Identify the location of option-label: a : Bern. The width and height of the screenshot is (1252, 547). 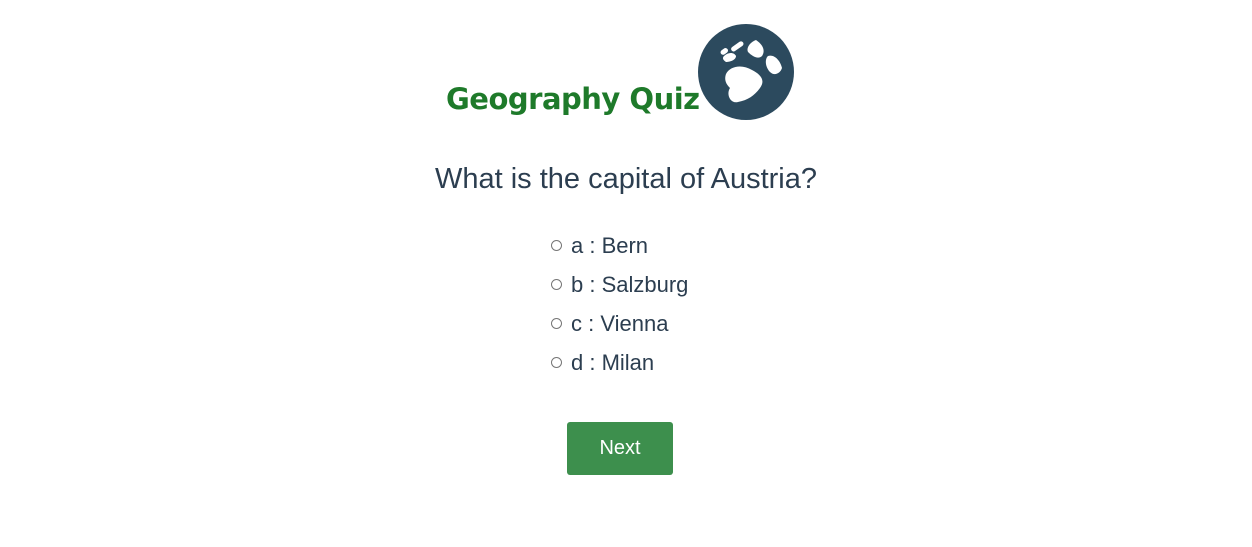
(610, 245).